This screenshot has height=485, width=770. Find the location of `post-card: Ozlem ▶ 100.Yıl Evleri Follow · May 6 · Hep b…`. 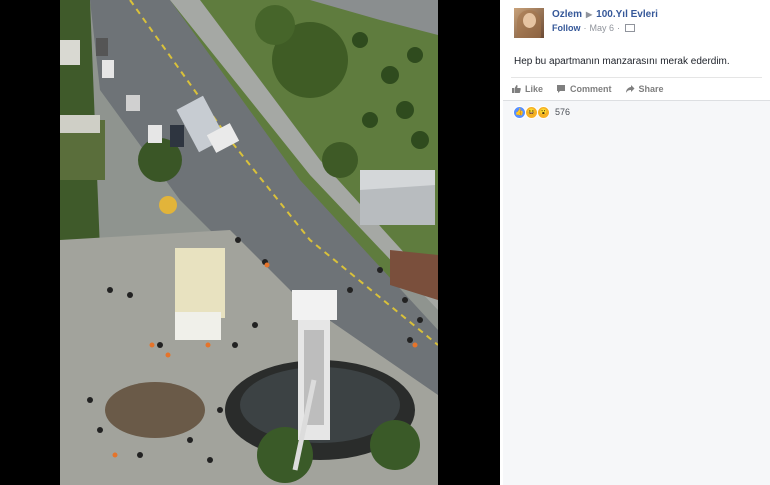

post-card: Ozlem ▶ 100.Yıl Evleri Follow · May 6 · Hep b… is located at coordinates (636, 50).